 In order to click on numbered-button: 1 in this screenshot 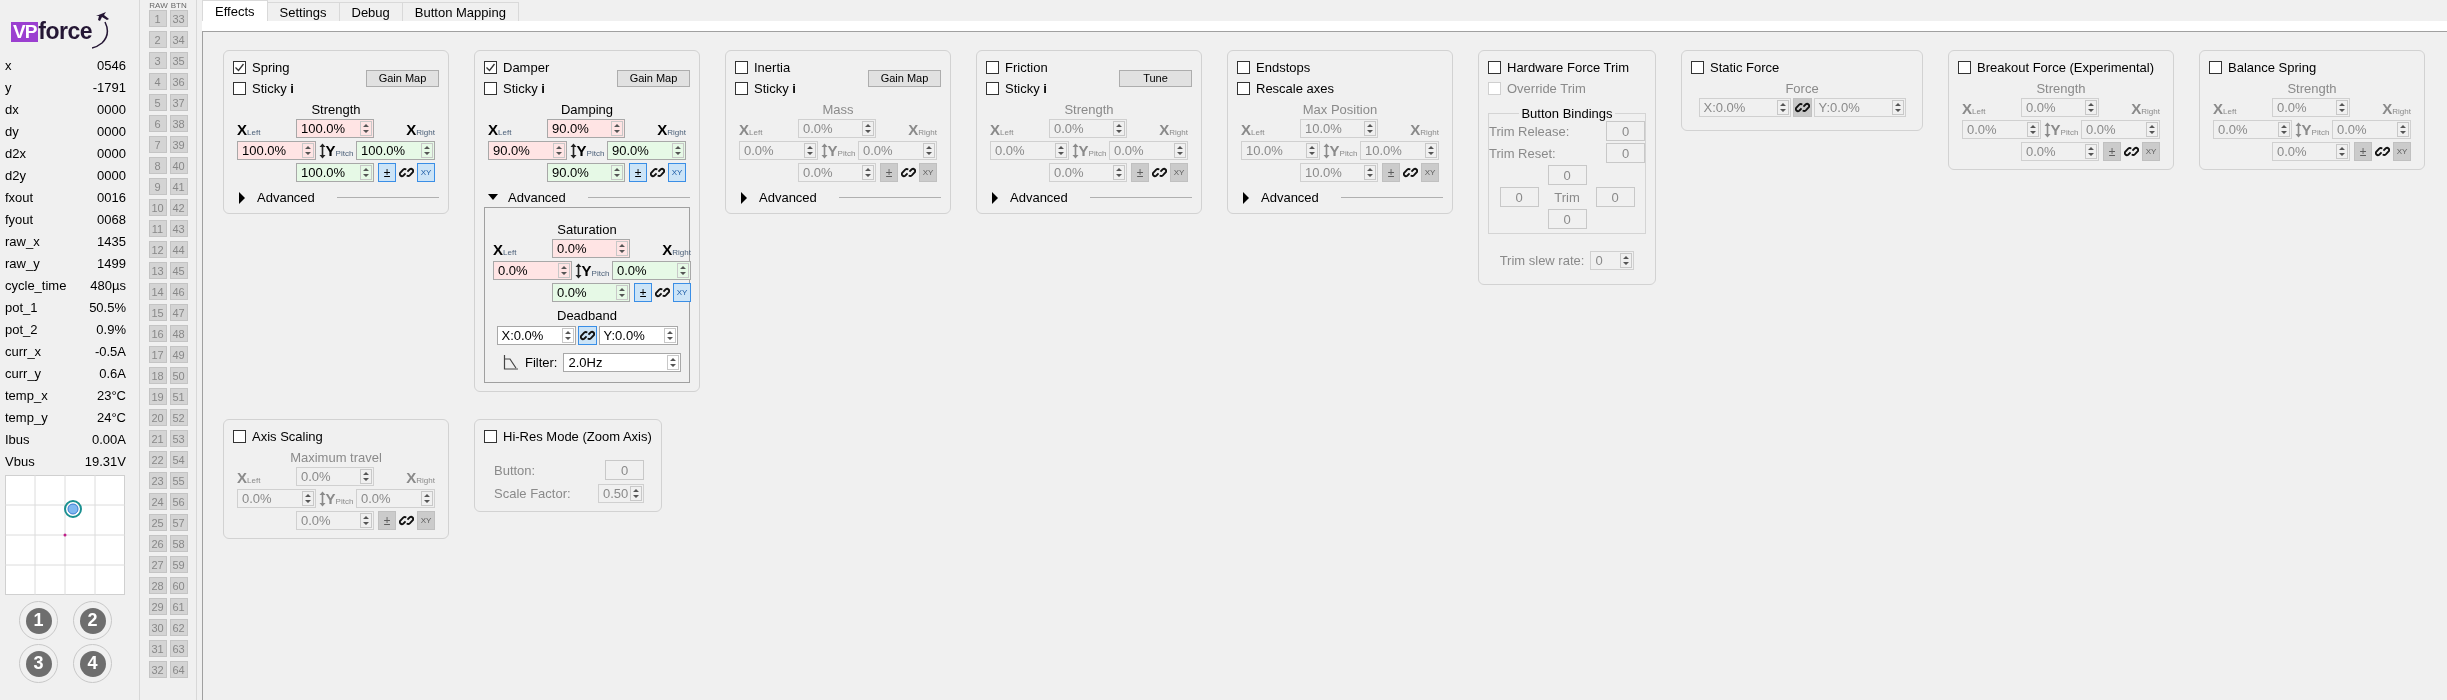, I will do `click(38, 620)`.